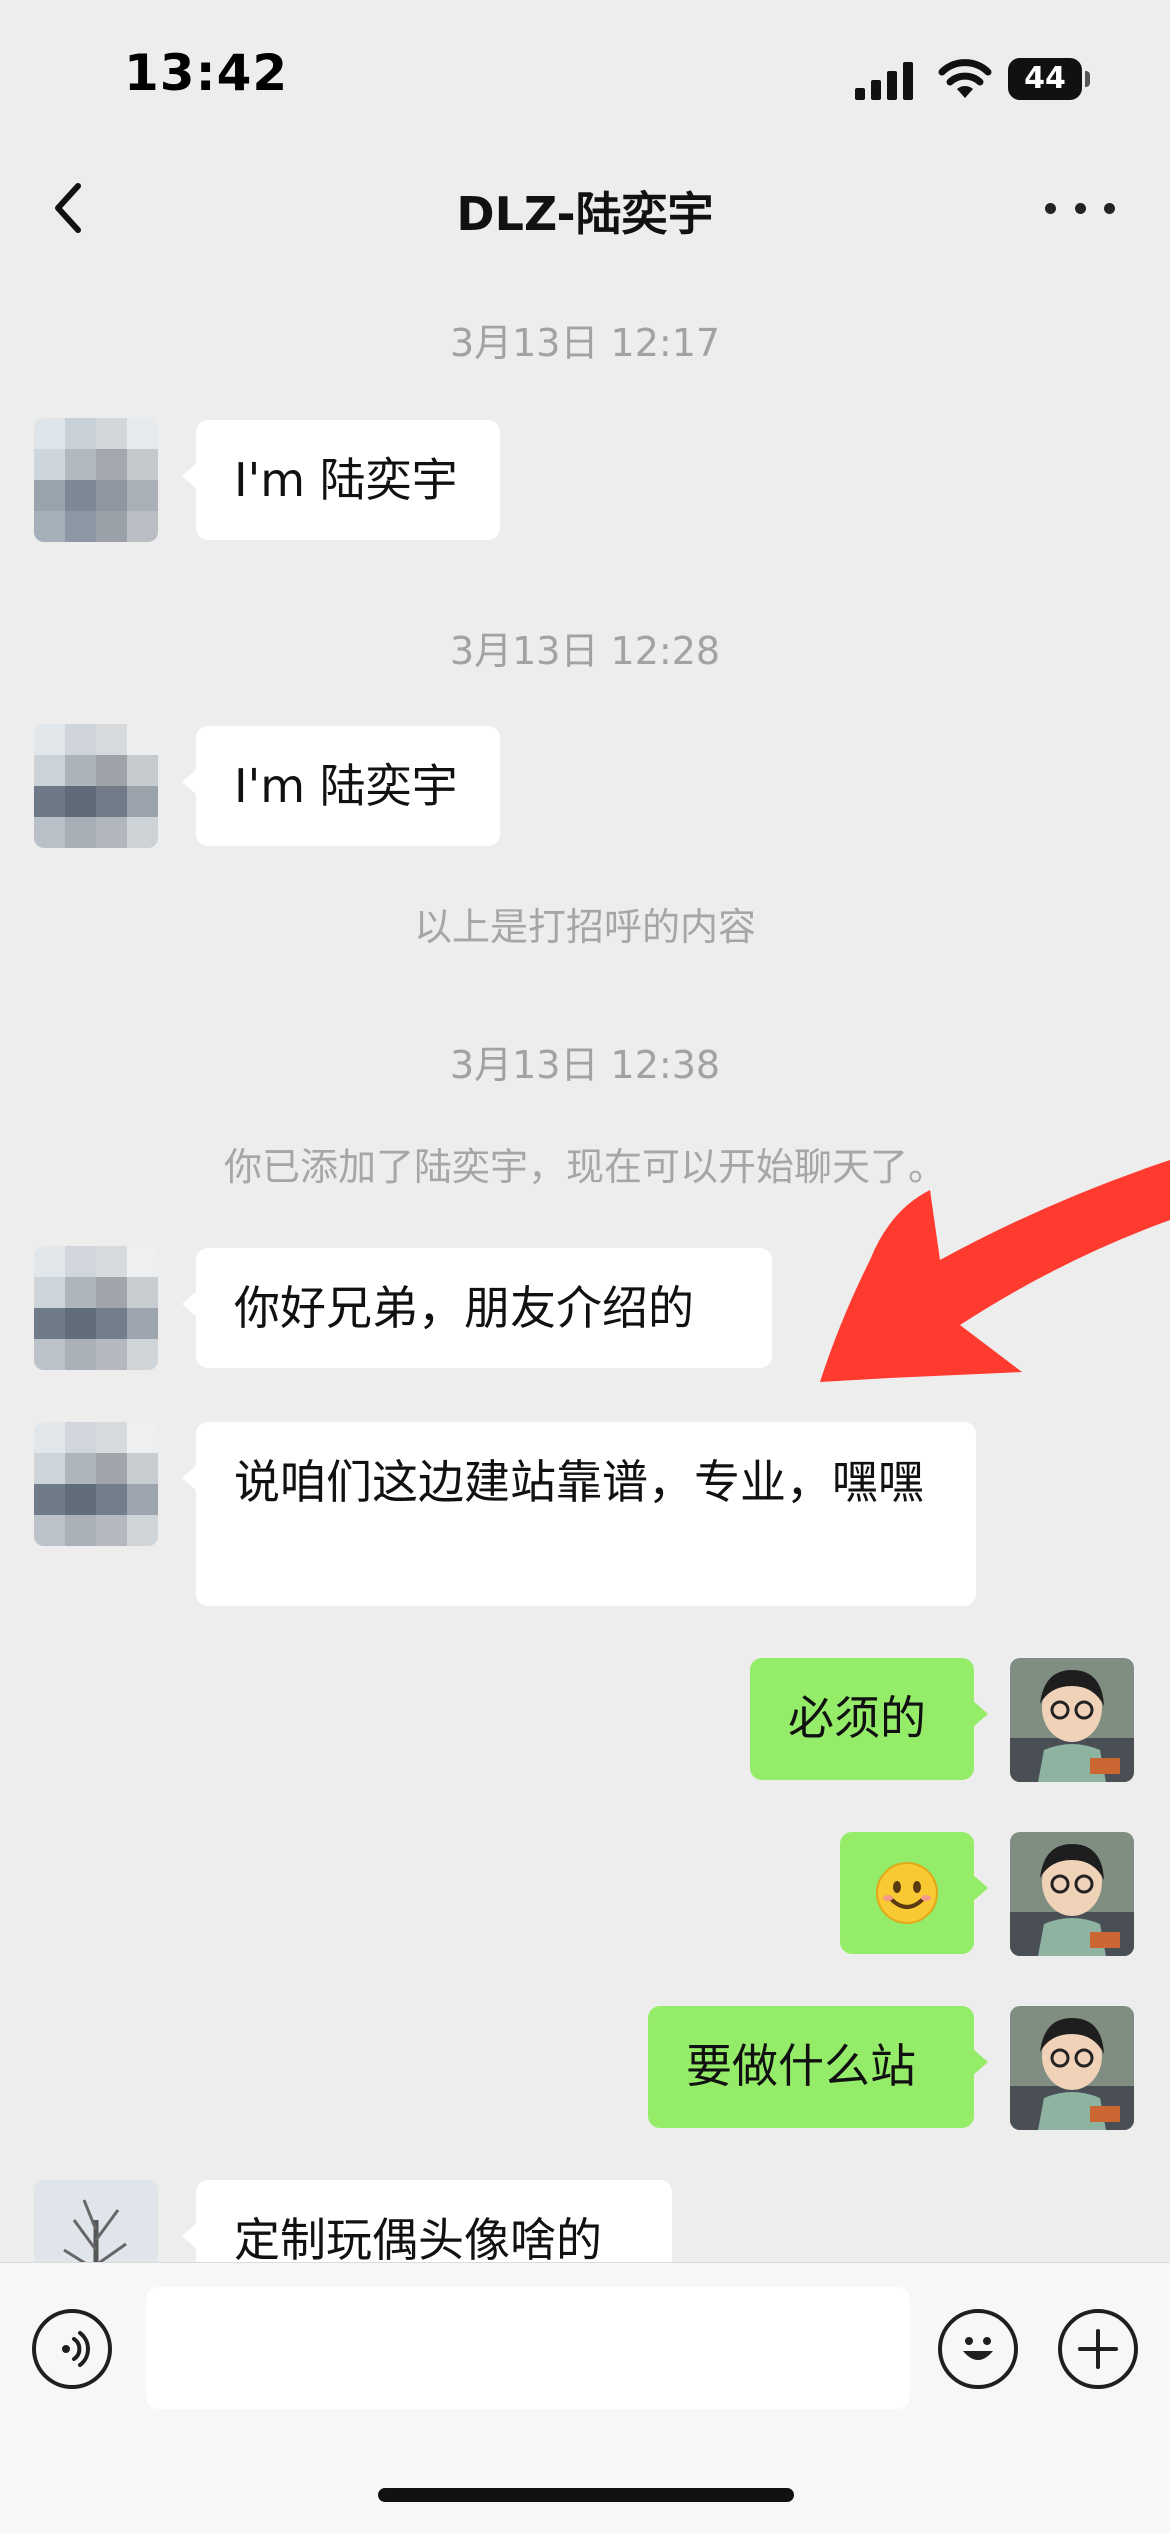 The height and width of the screenshot is (2533, 1170). Describe the element at coordinates (585, 75) in the screenshot. I see `status-bar: 13:42 44` at that location.